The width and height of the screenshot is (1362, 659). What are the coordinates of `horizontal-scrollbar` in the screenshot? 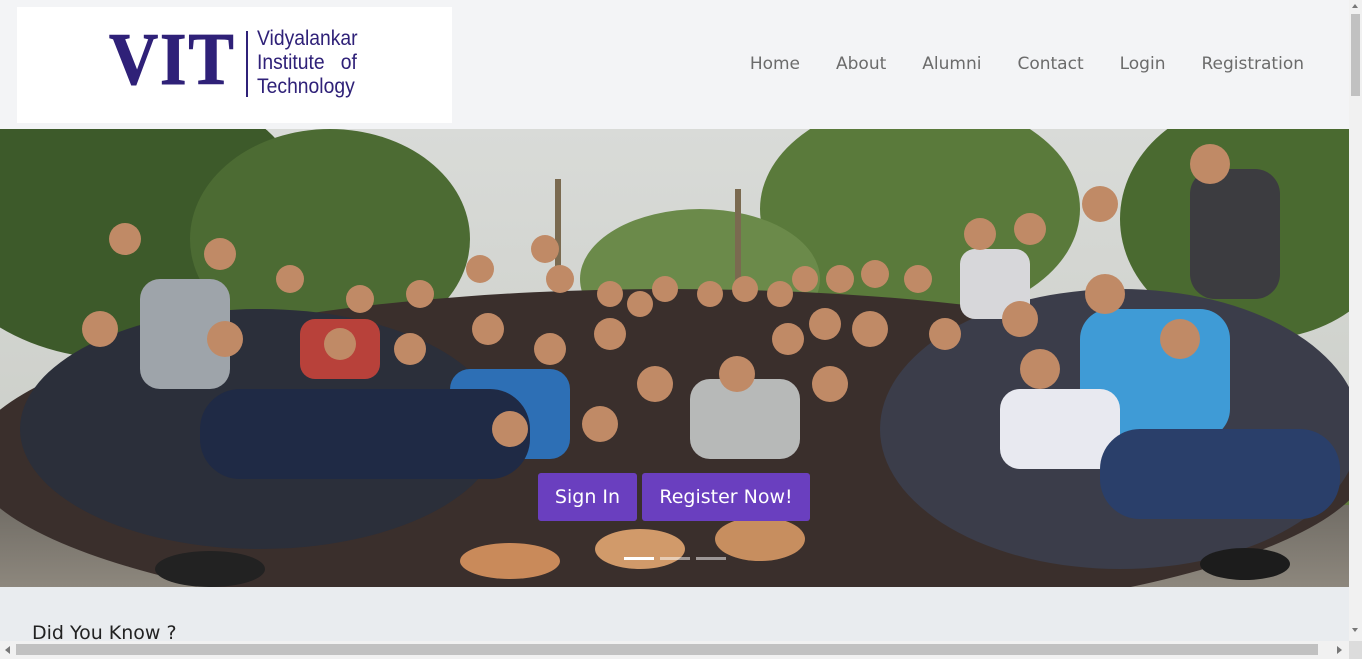 It's located at (674, 650).